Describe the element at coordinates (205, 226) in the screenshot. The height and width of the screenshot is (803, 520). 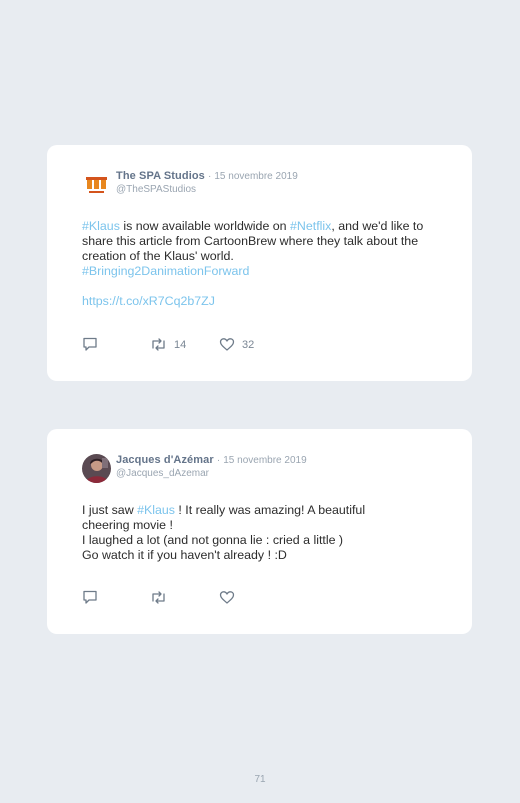
I see `text-segment: is now available worldwide on` at that location.